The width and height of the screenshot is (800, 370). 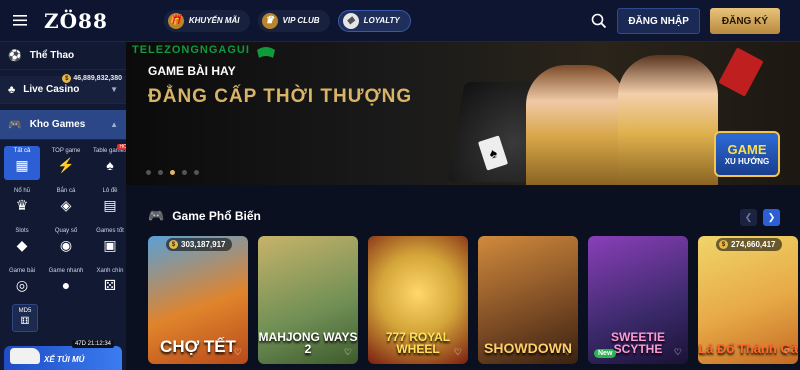 What do you see at coordinates (668, 120) in the screenshot?
I see `model-artwork-right` at bounding box center [668, 120].